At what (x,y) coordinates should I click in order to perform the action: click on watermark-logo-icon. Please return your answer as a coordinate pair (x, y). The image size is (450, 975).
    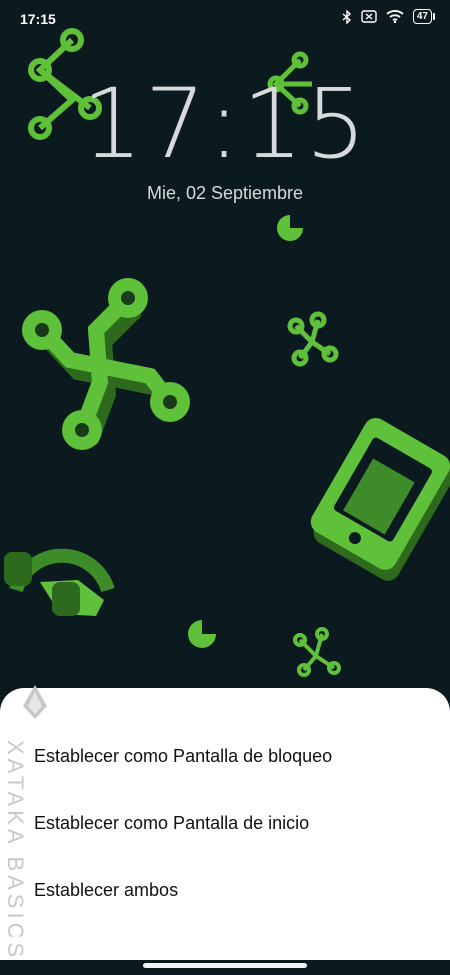
    Looking at the image, I should click on (35, 702).